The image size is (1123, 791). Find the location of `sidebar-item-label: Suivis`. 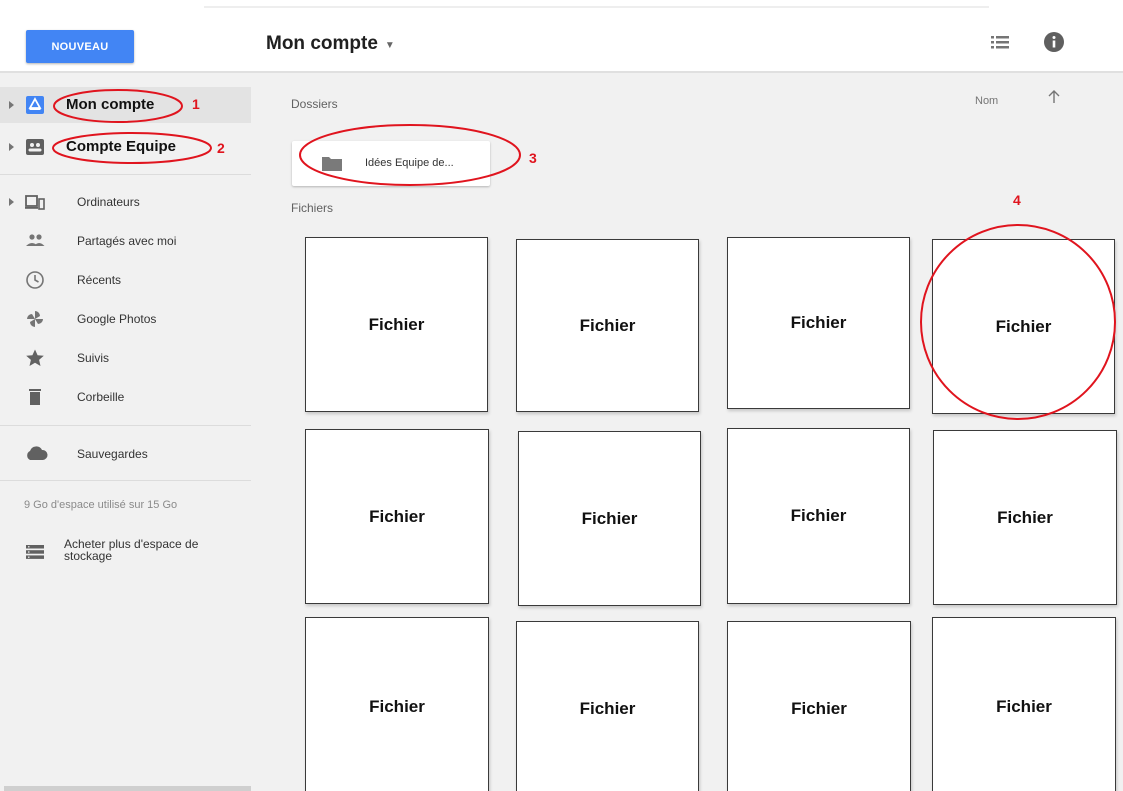

sidebar-item-label: Suivis is located at coordinates (93, 358).